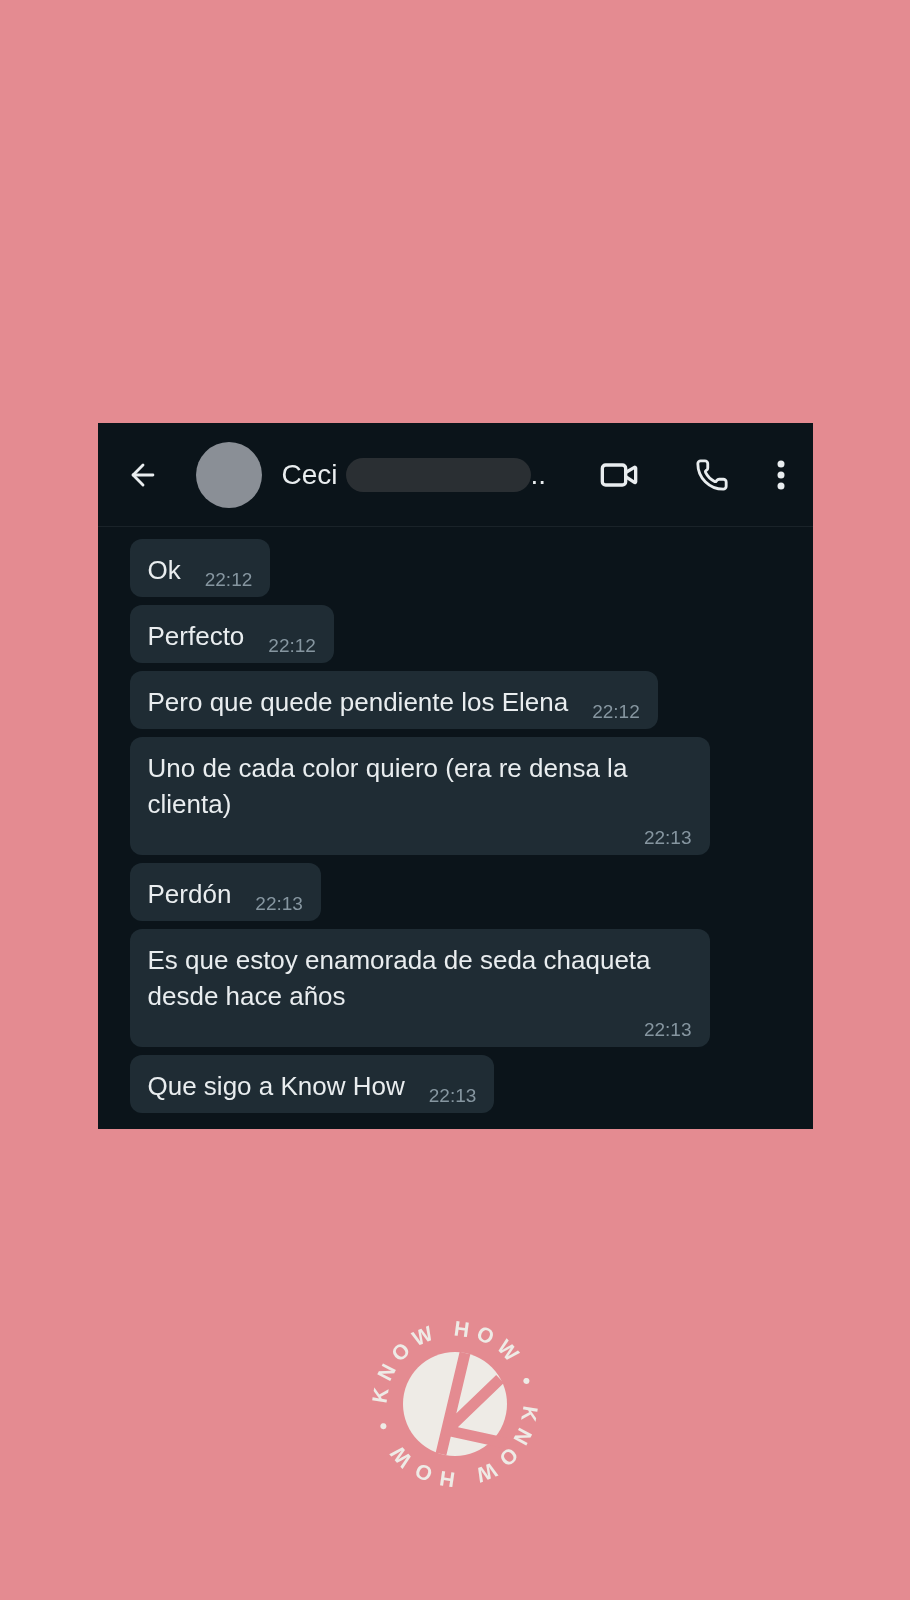 The image size is (910, 1600). I want to click on contact-name-ellipsis: .., so click(538, 474).